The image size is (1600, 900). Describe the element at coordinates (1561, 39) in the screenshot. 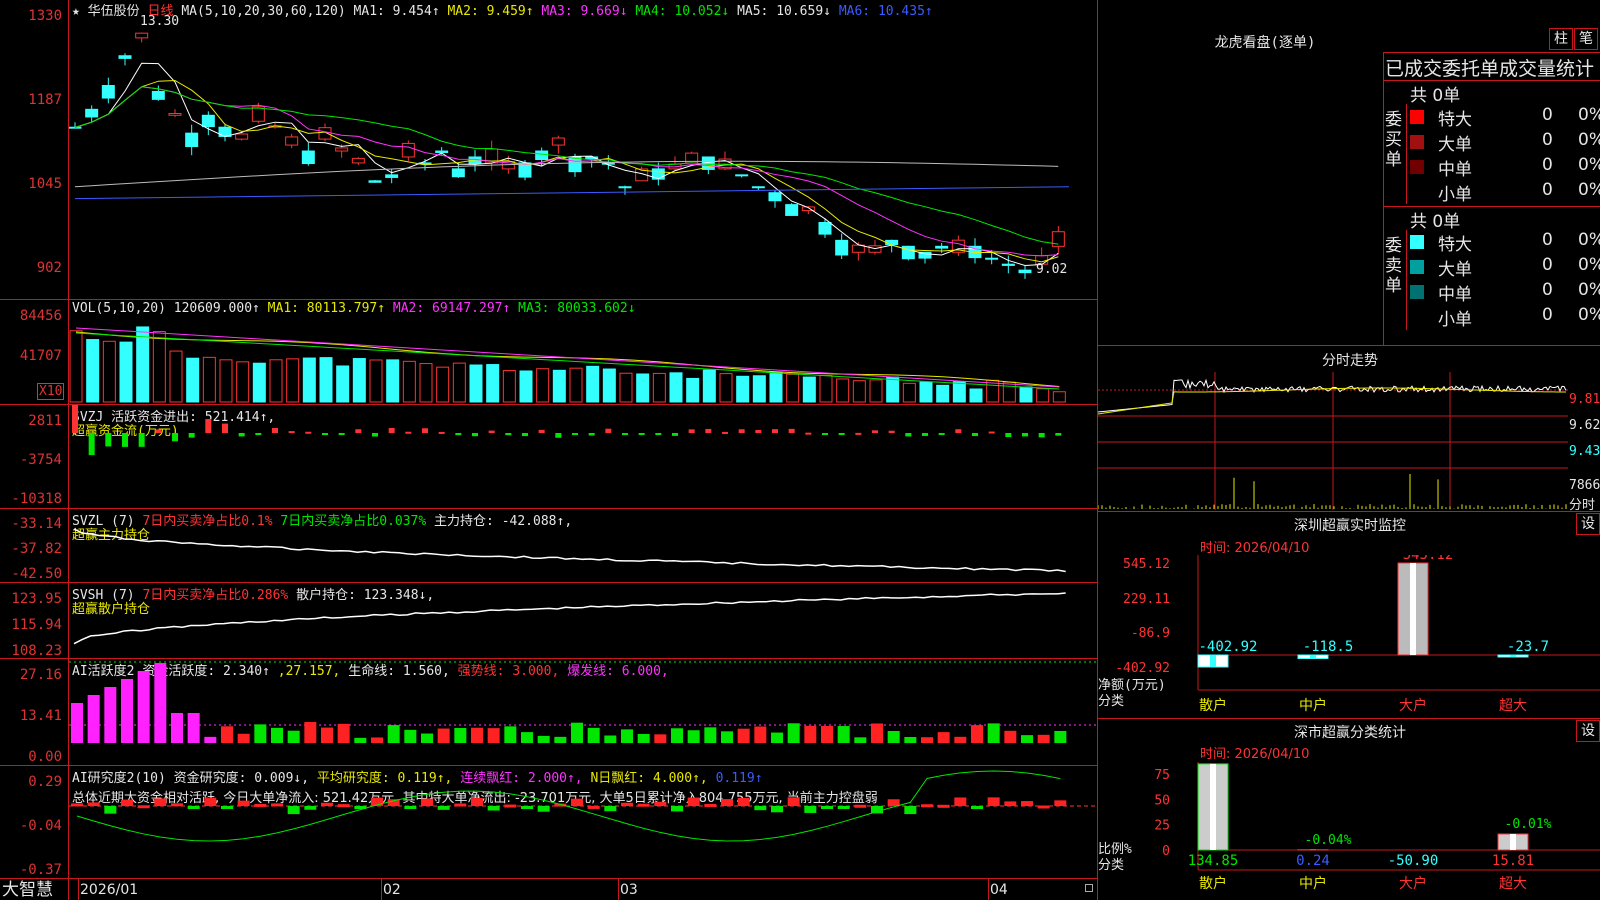

I see `bar-mode-button: 柱` at that location.